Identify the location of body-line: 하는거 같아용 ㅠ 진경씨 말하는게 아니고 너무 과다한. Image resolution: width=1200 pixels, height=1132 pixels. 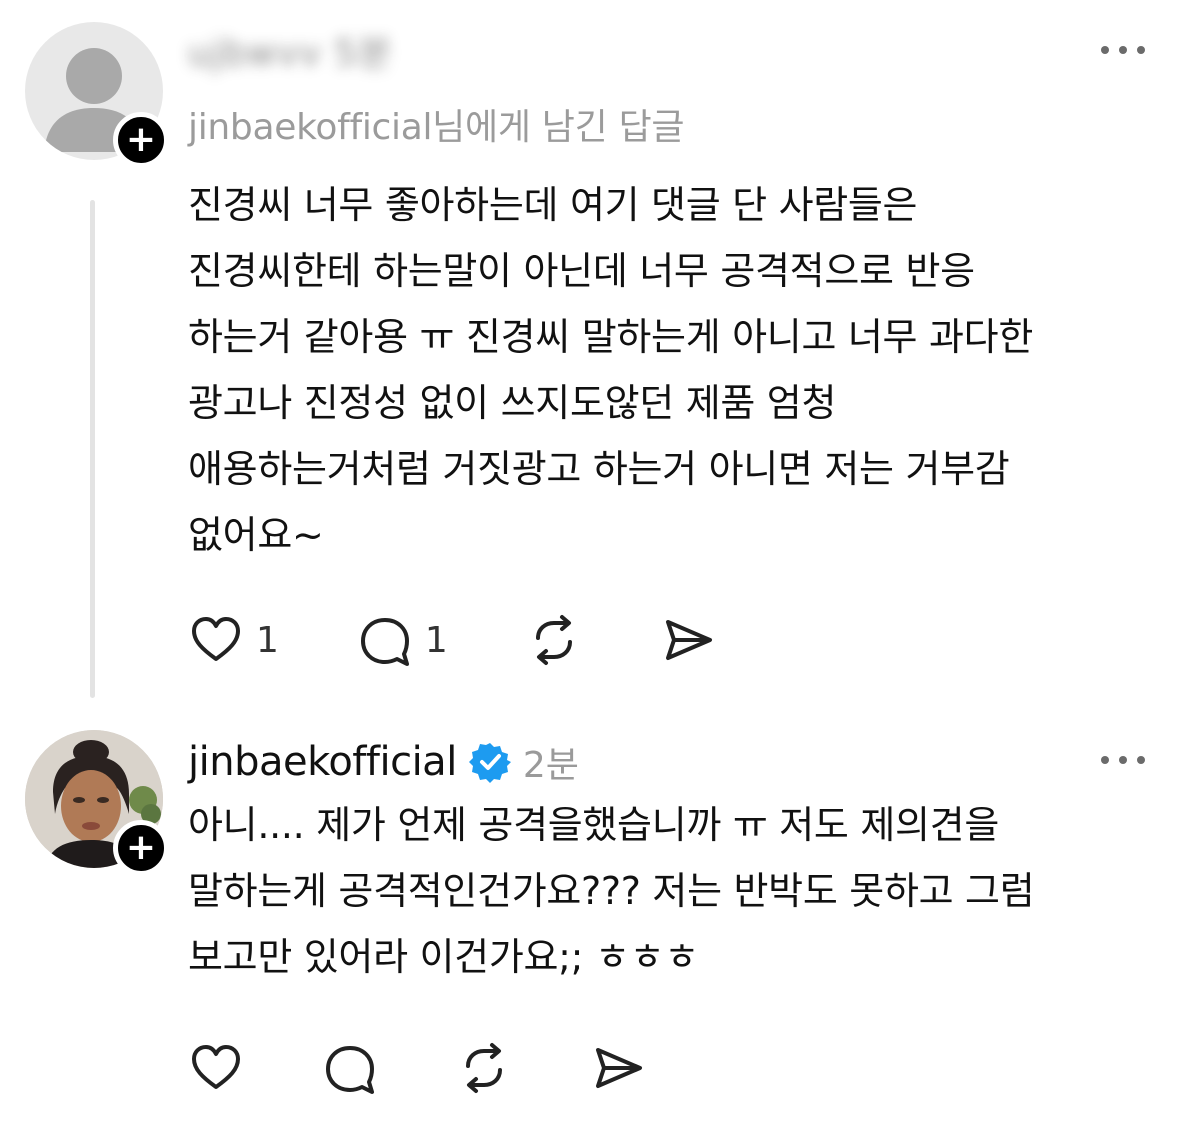
(610, 337).